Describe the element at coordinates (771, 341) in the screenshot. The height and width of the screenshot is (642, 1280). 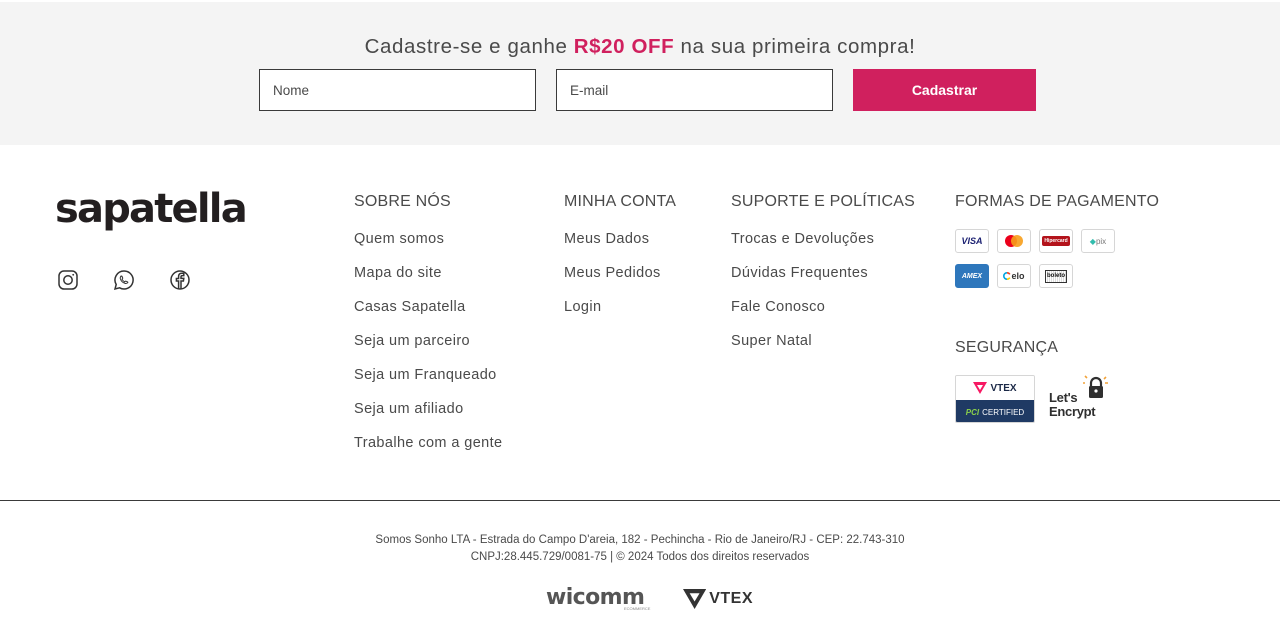
I see `footer-link-super-natal: Super Natal` at that location.